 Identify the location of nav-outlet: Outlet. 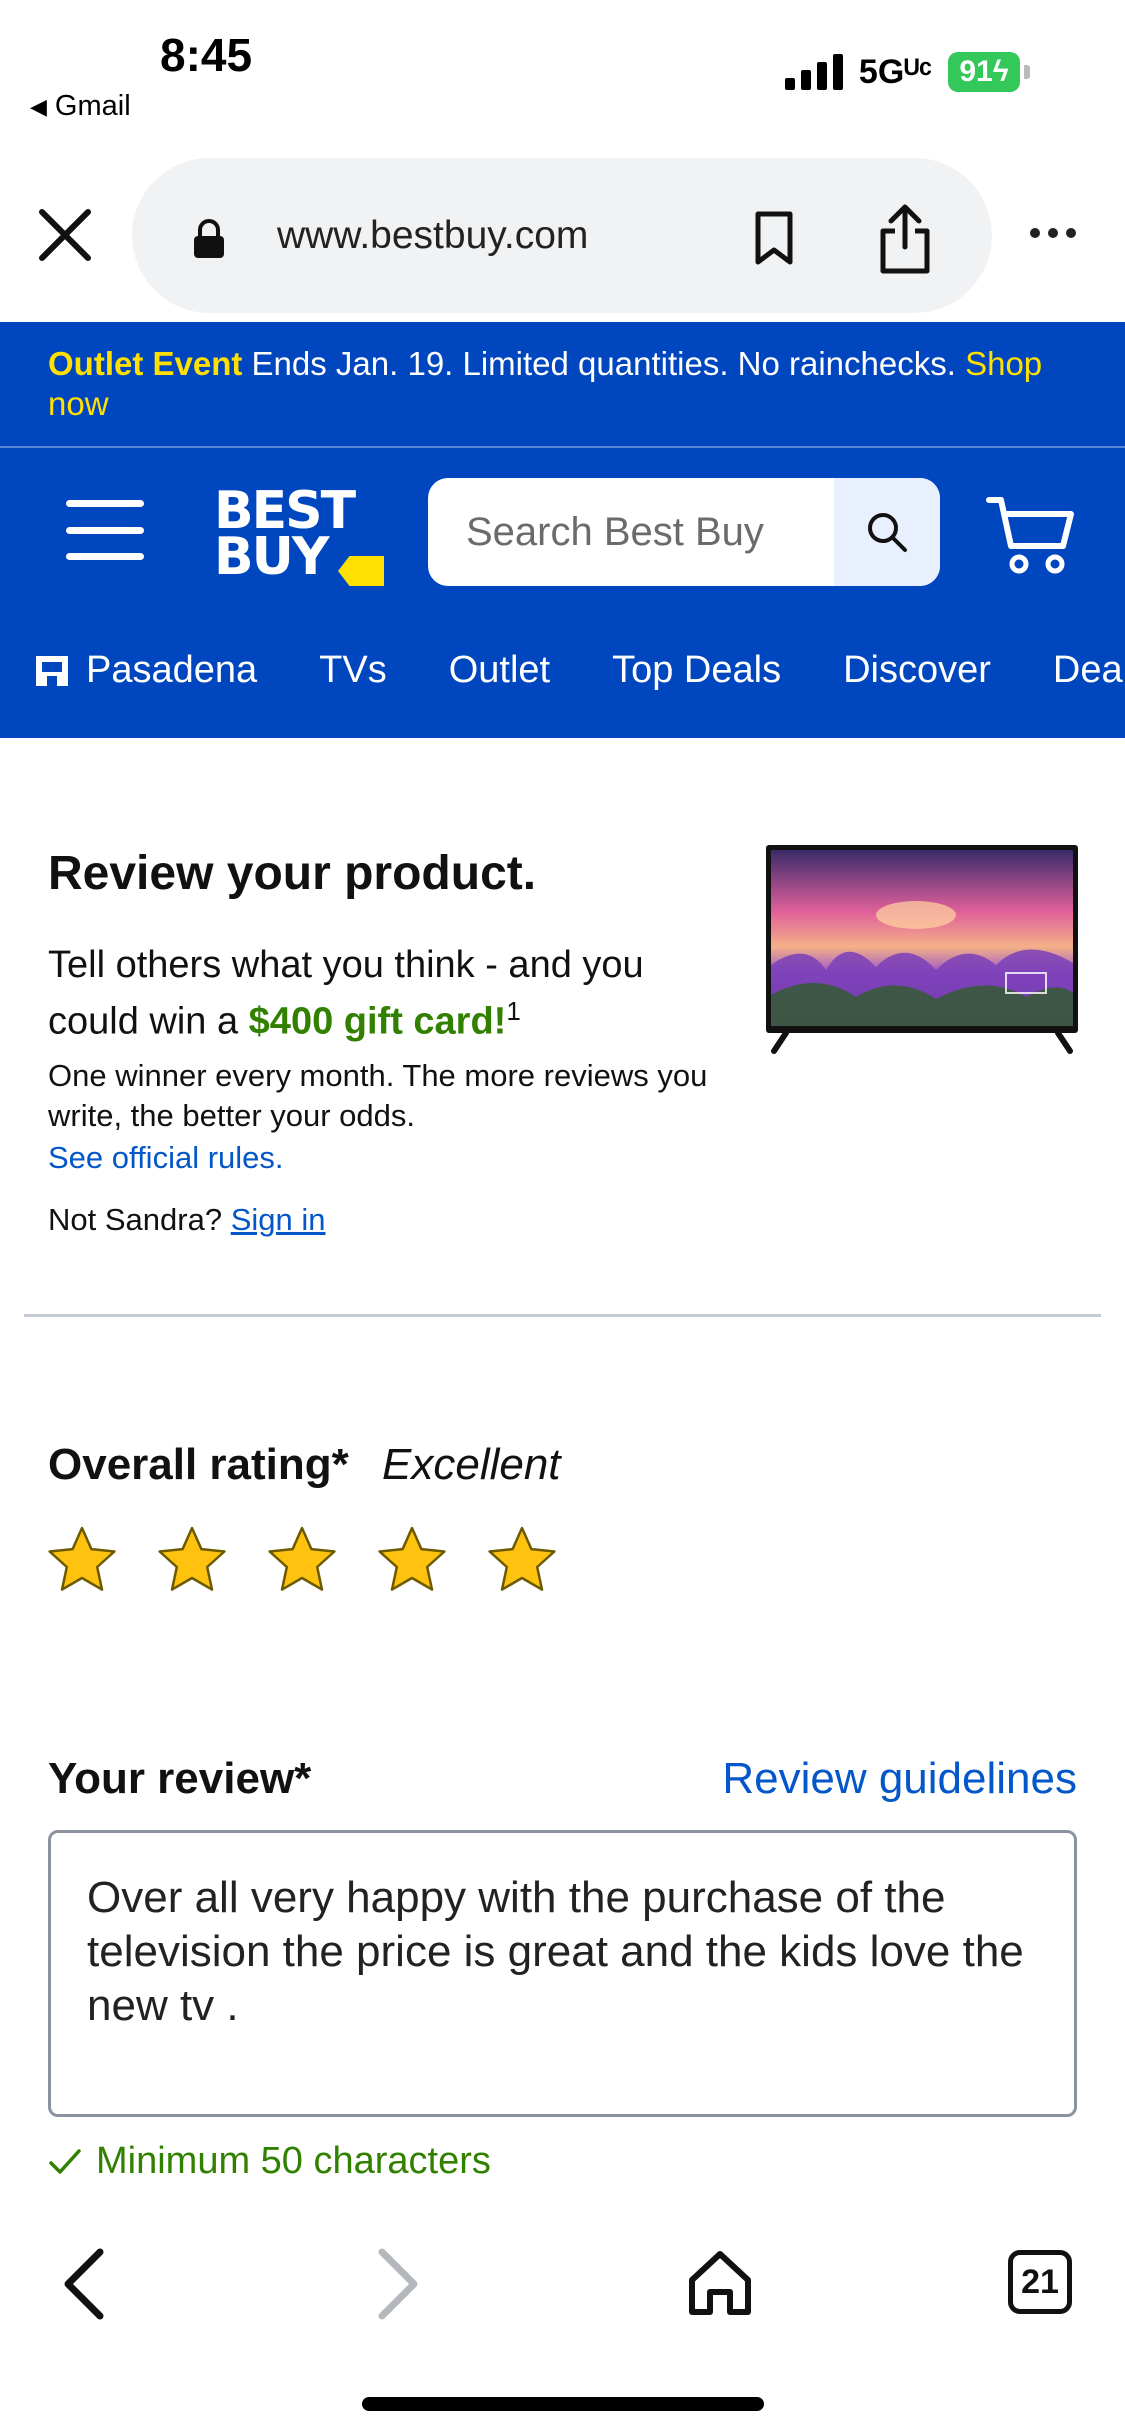
(499, 670).